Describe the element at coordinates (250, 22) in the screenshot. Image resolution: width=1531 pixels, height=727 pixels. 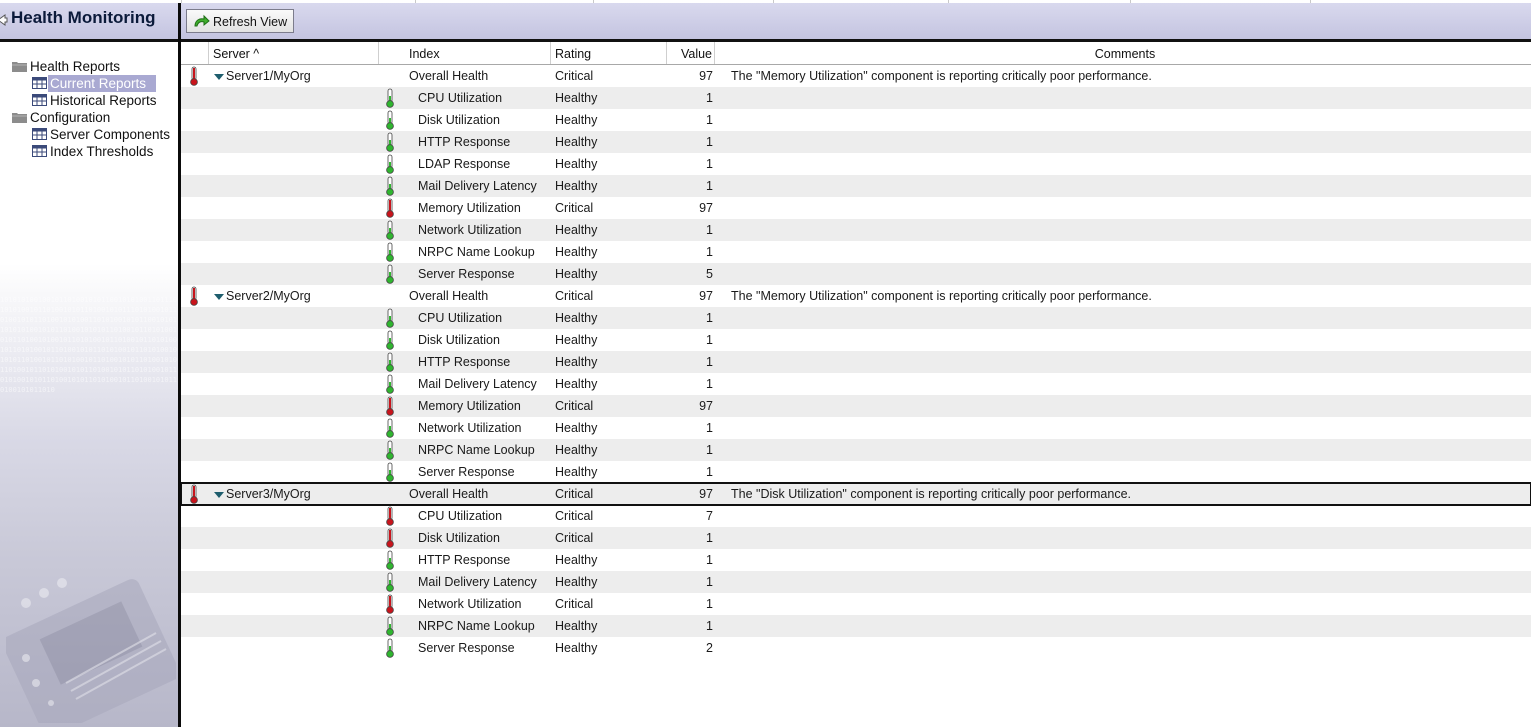
I see `refresh-view-label: Refresh View` at that location.